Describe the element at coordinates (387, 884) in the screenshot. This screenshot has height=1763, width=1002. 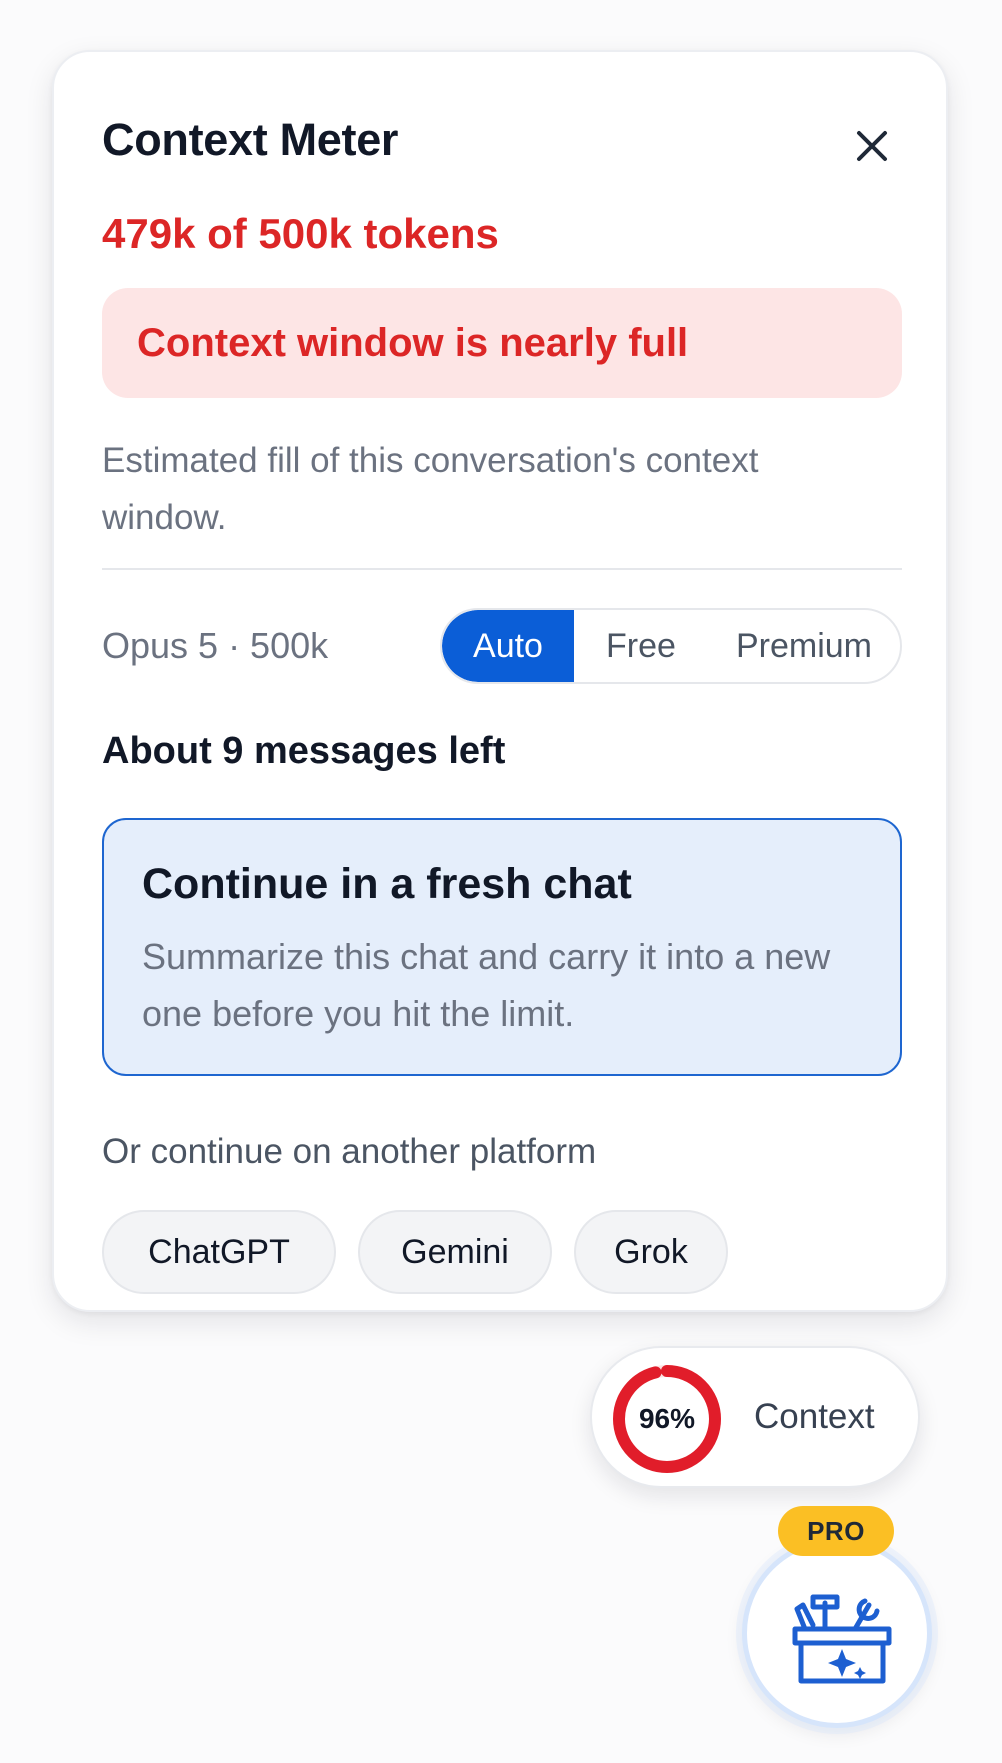
I see `fresh-chat-title: Continue in a fresh chat` at that location.